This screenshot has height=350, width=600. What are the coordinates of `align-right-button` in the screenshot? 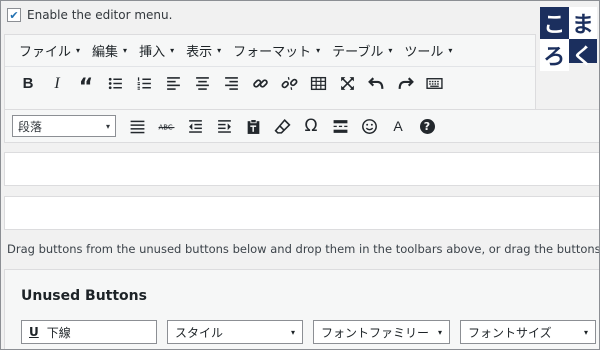 It's located at (231, 84).